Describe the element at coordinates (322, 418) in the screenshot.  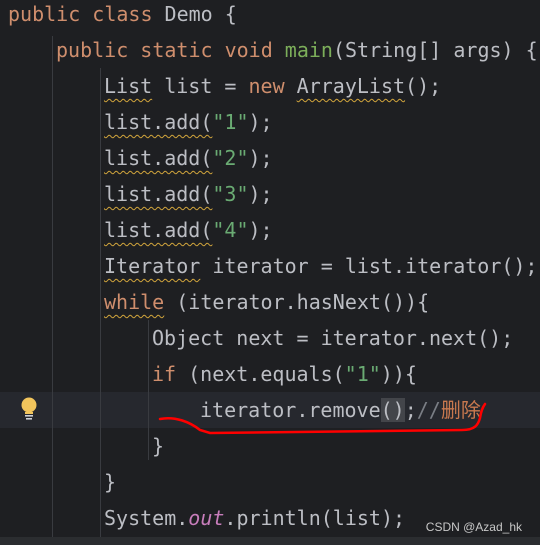
I see `red-annotation-underline` at that location.